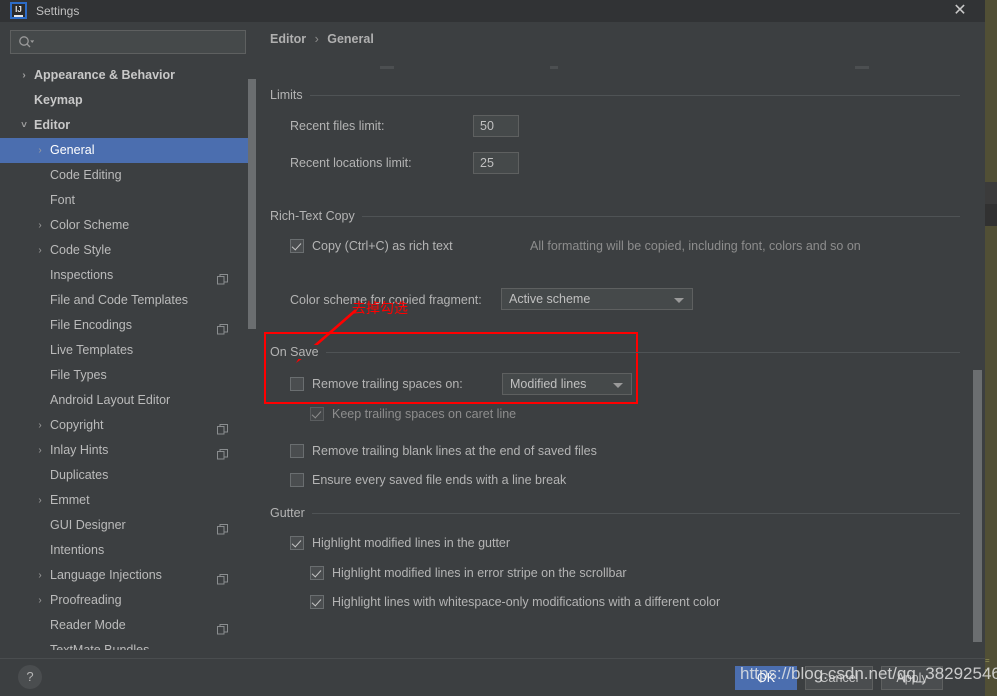 The image size is (997, 696). Describe the element at coordinates (24, 125) in the screenshot. I see `chevron-down-icon: ˅` at that location.